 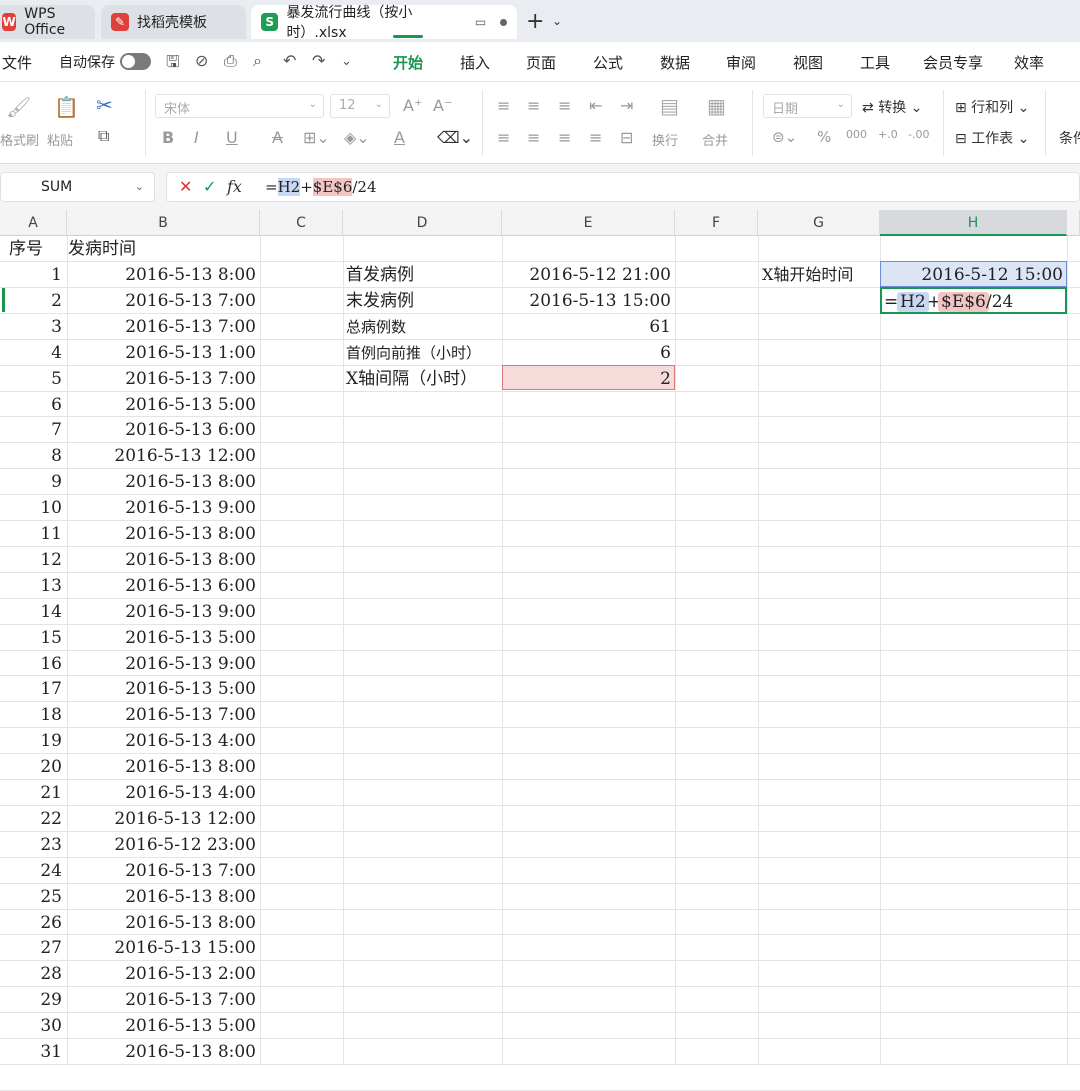 What do you see at coordinates (31, 508) in the screenshot?
I see `cell-serial: 10` at bounding box center [31, 508].